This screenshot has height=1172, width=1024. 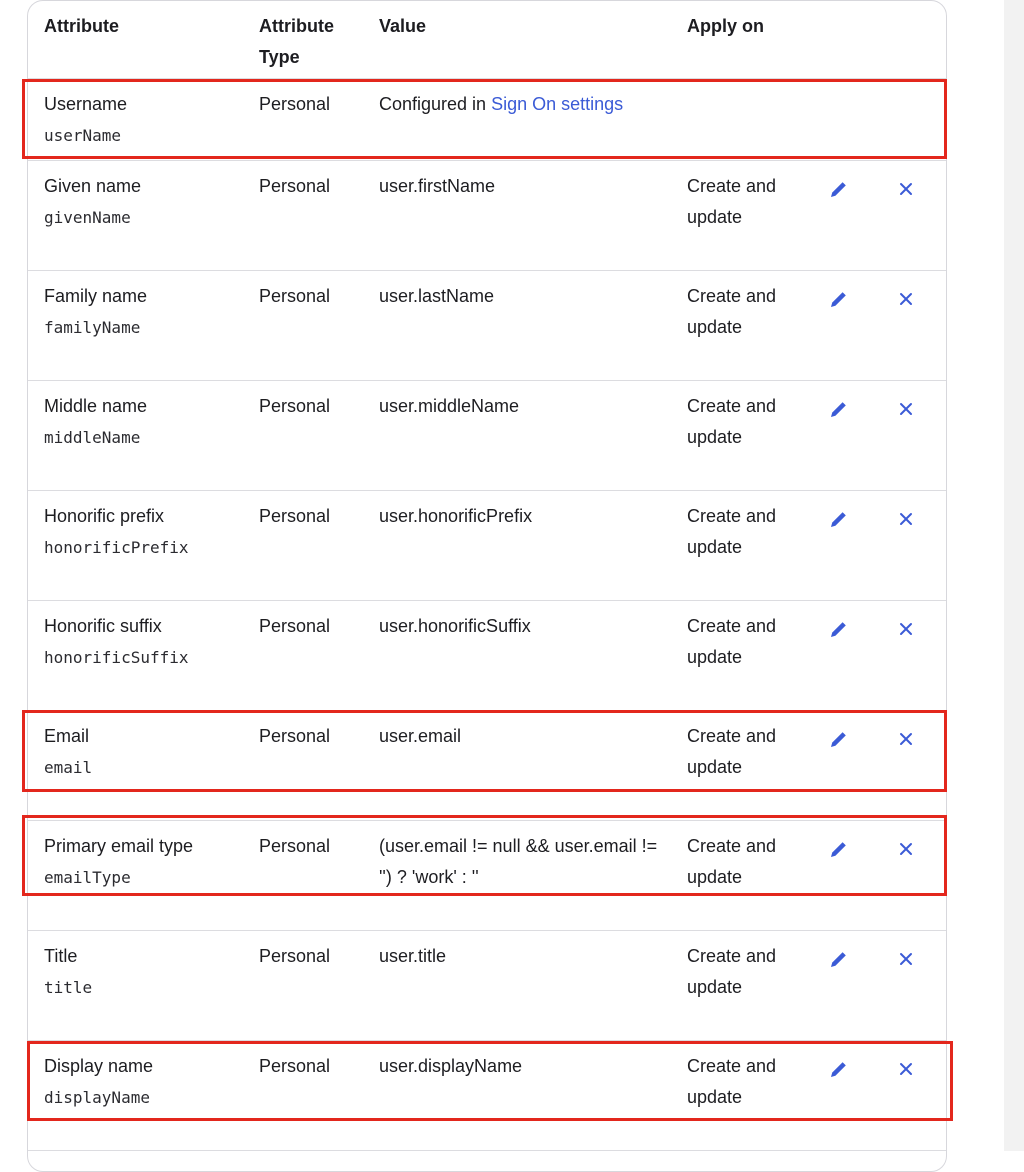 What do you see at coordinates (68, 987) in the screenshot?
I see `attribute-key: title` at bounding box center [68, 987].